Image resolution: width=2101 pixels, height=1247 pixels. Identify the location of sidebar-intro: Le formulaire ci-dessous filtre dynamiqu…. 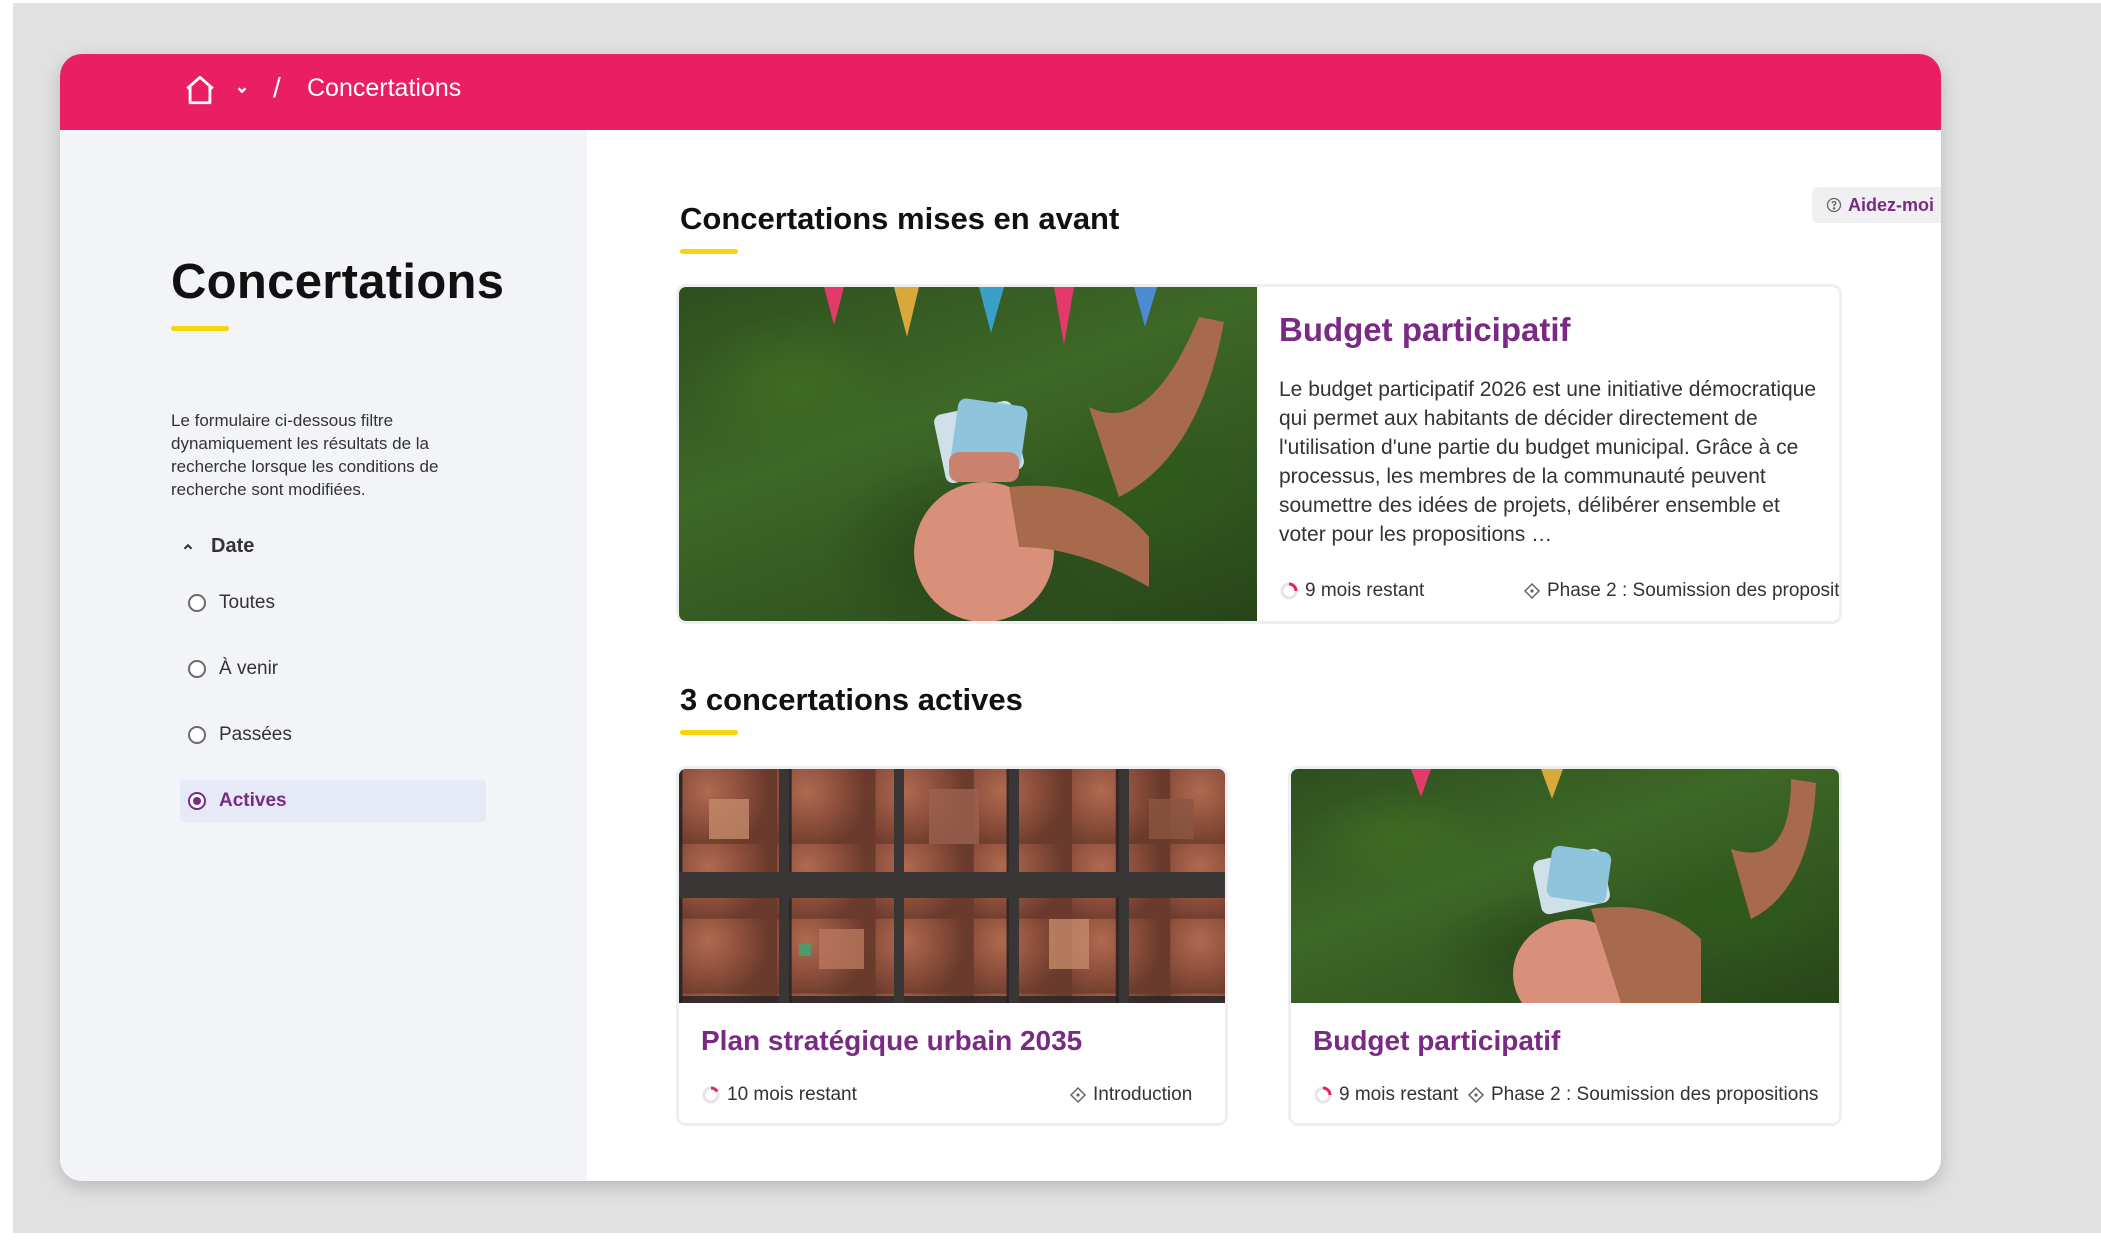
(305, 455).